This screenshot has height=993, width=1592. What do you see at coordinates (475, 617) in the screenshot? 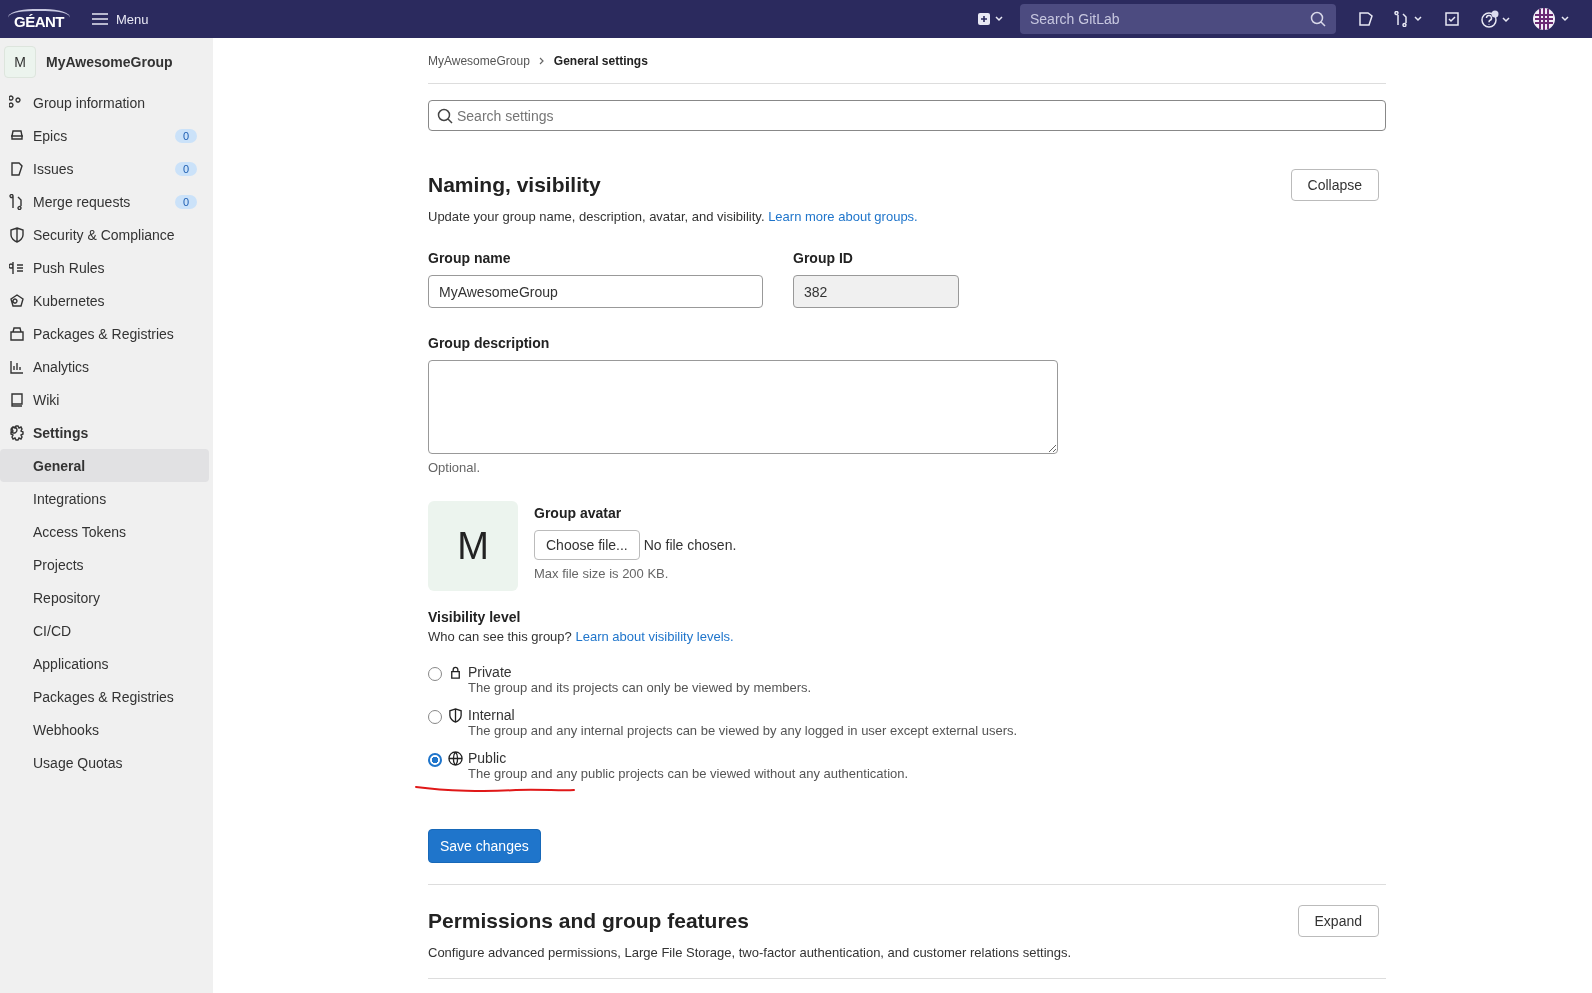
I see `field-label: Visibility level` at bounding box center [475, 617].